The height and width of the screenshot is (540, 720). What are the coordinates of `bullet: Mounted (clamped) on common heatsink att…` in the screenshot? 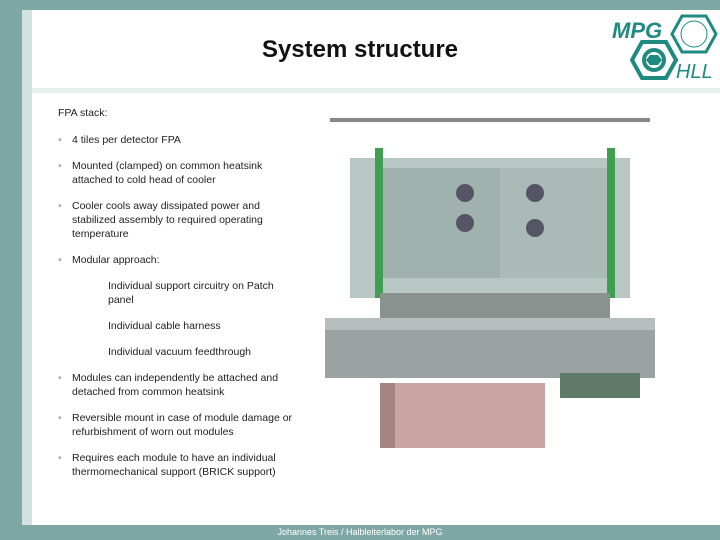 It's located at (178, 173).